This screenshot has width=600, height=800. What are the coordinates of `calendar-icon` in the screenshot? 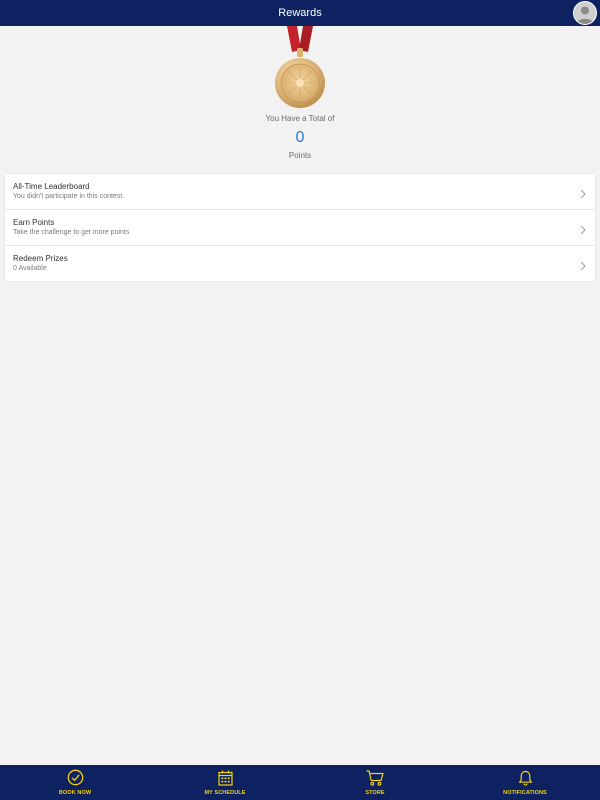 It's located at (225, 777).